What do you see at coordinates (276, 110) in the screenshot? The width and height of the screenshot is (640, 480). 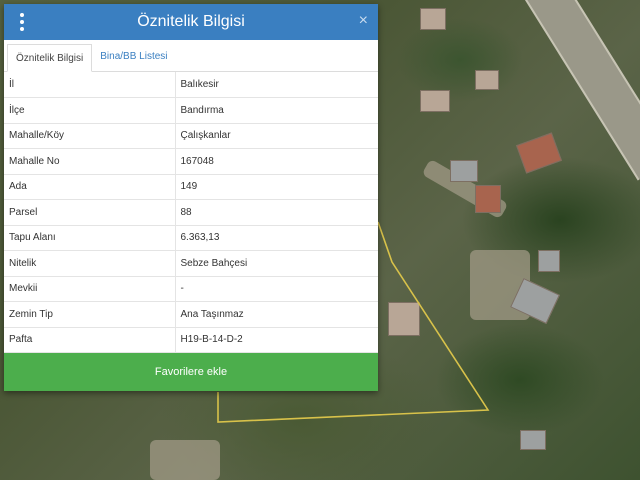 I see `row-value: Bandırma` at bounding box center [276, 110].